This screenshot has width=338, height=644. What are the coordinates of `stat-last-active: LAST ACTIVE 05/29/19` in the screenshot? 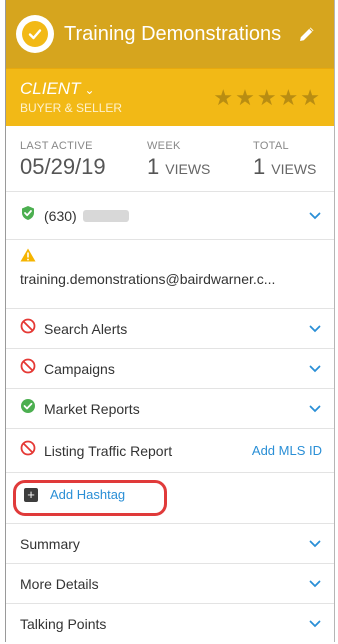 It's located at (83, 165).